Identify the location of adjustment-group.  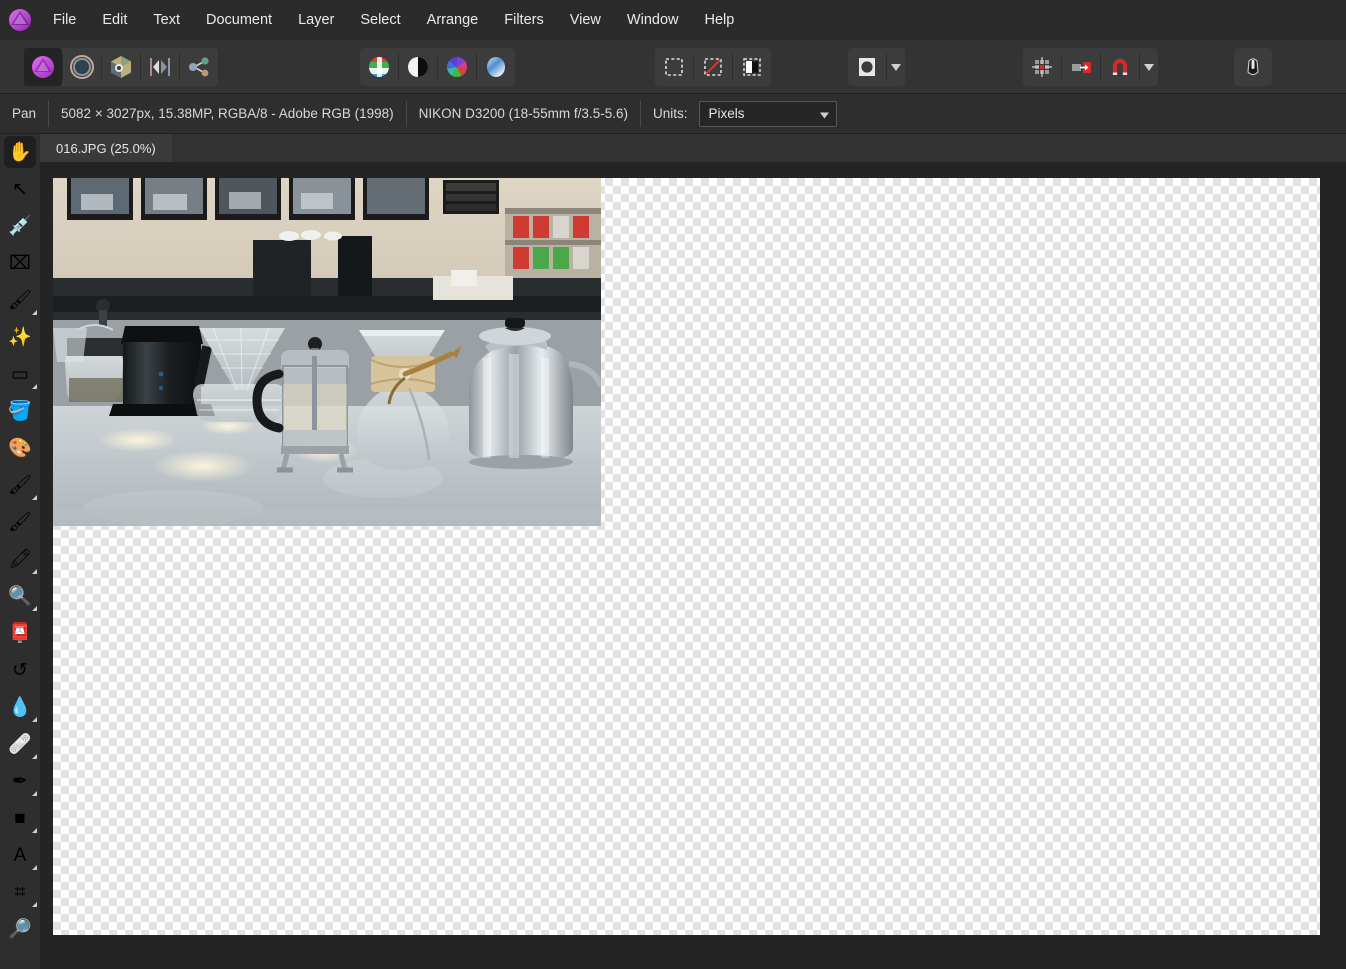
(437, 67).